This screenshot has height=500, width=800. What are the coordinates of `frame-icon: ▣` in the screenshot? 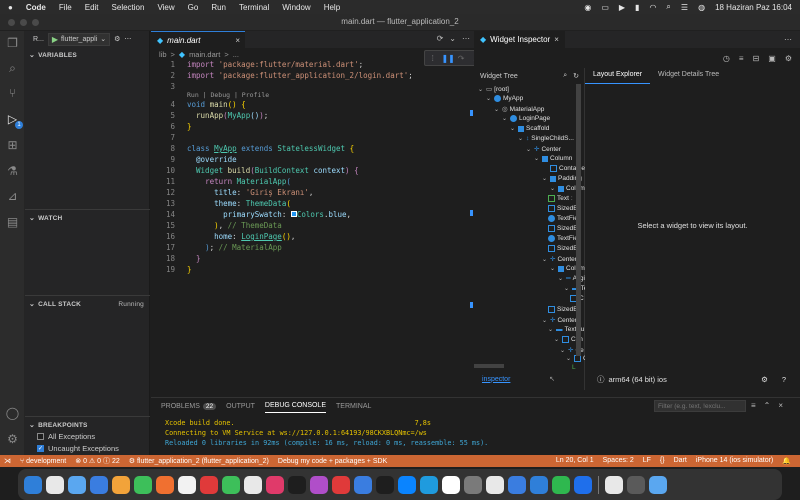 It's located at (772, 58).